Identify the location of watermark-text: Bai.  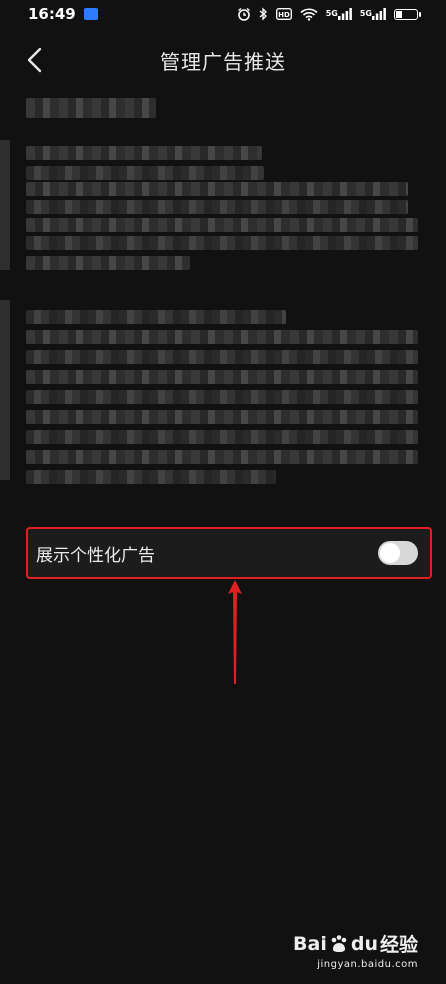
(310, 943).